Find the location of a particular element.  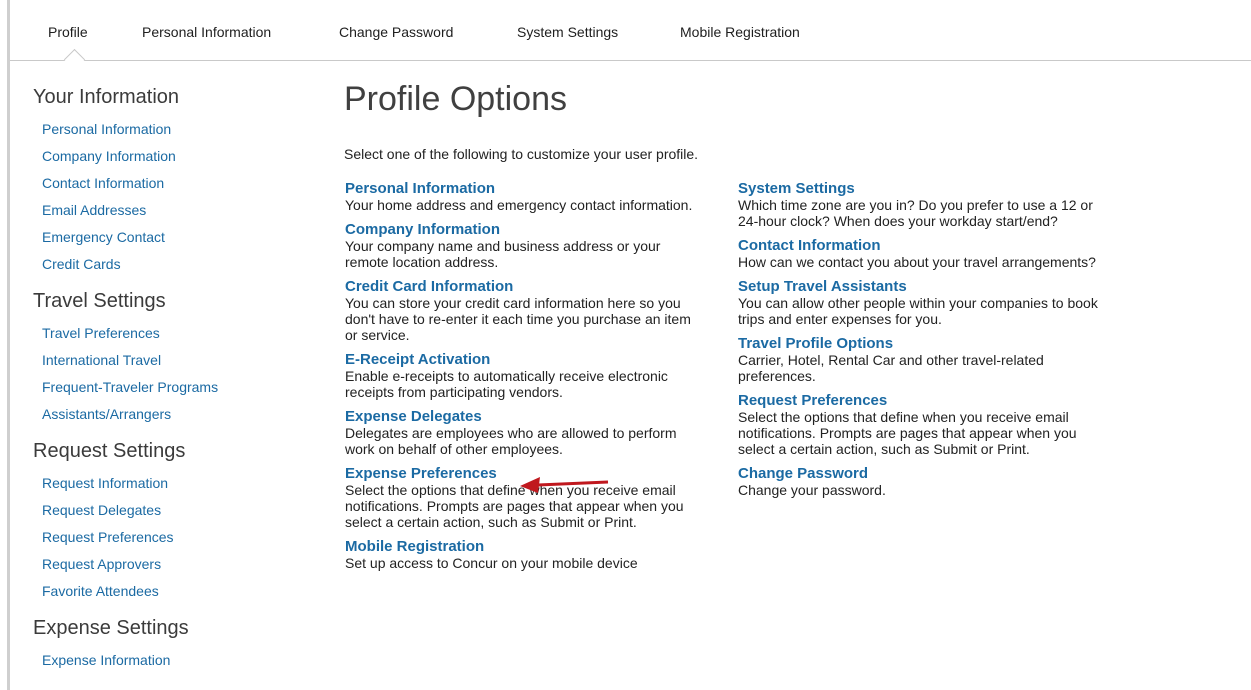

option-link: Mobile Registration is located at coordinates (525, 547).